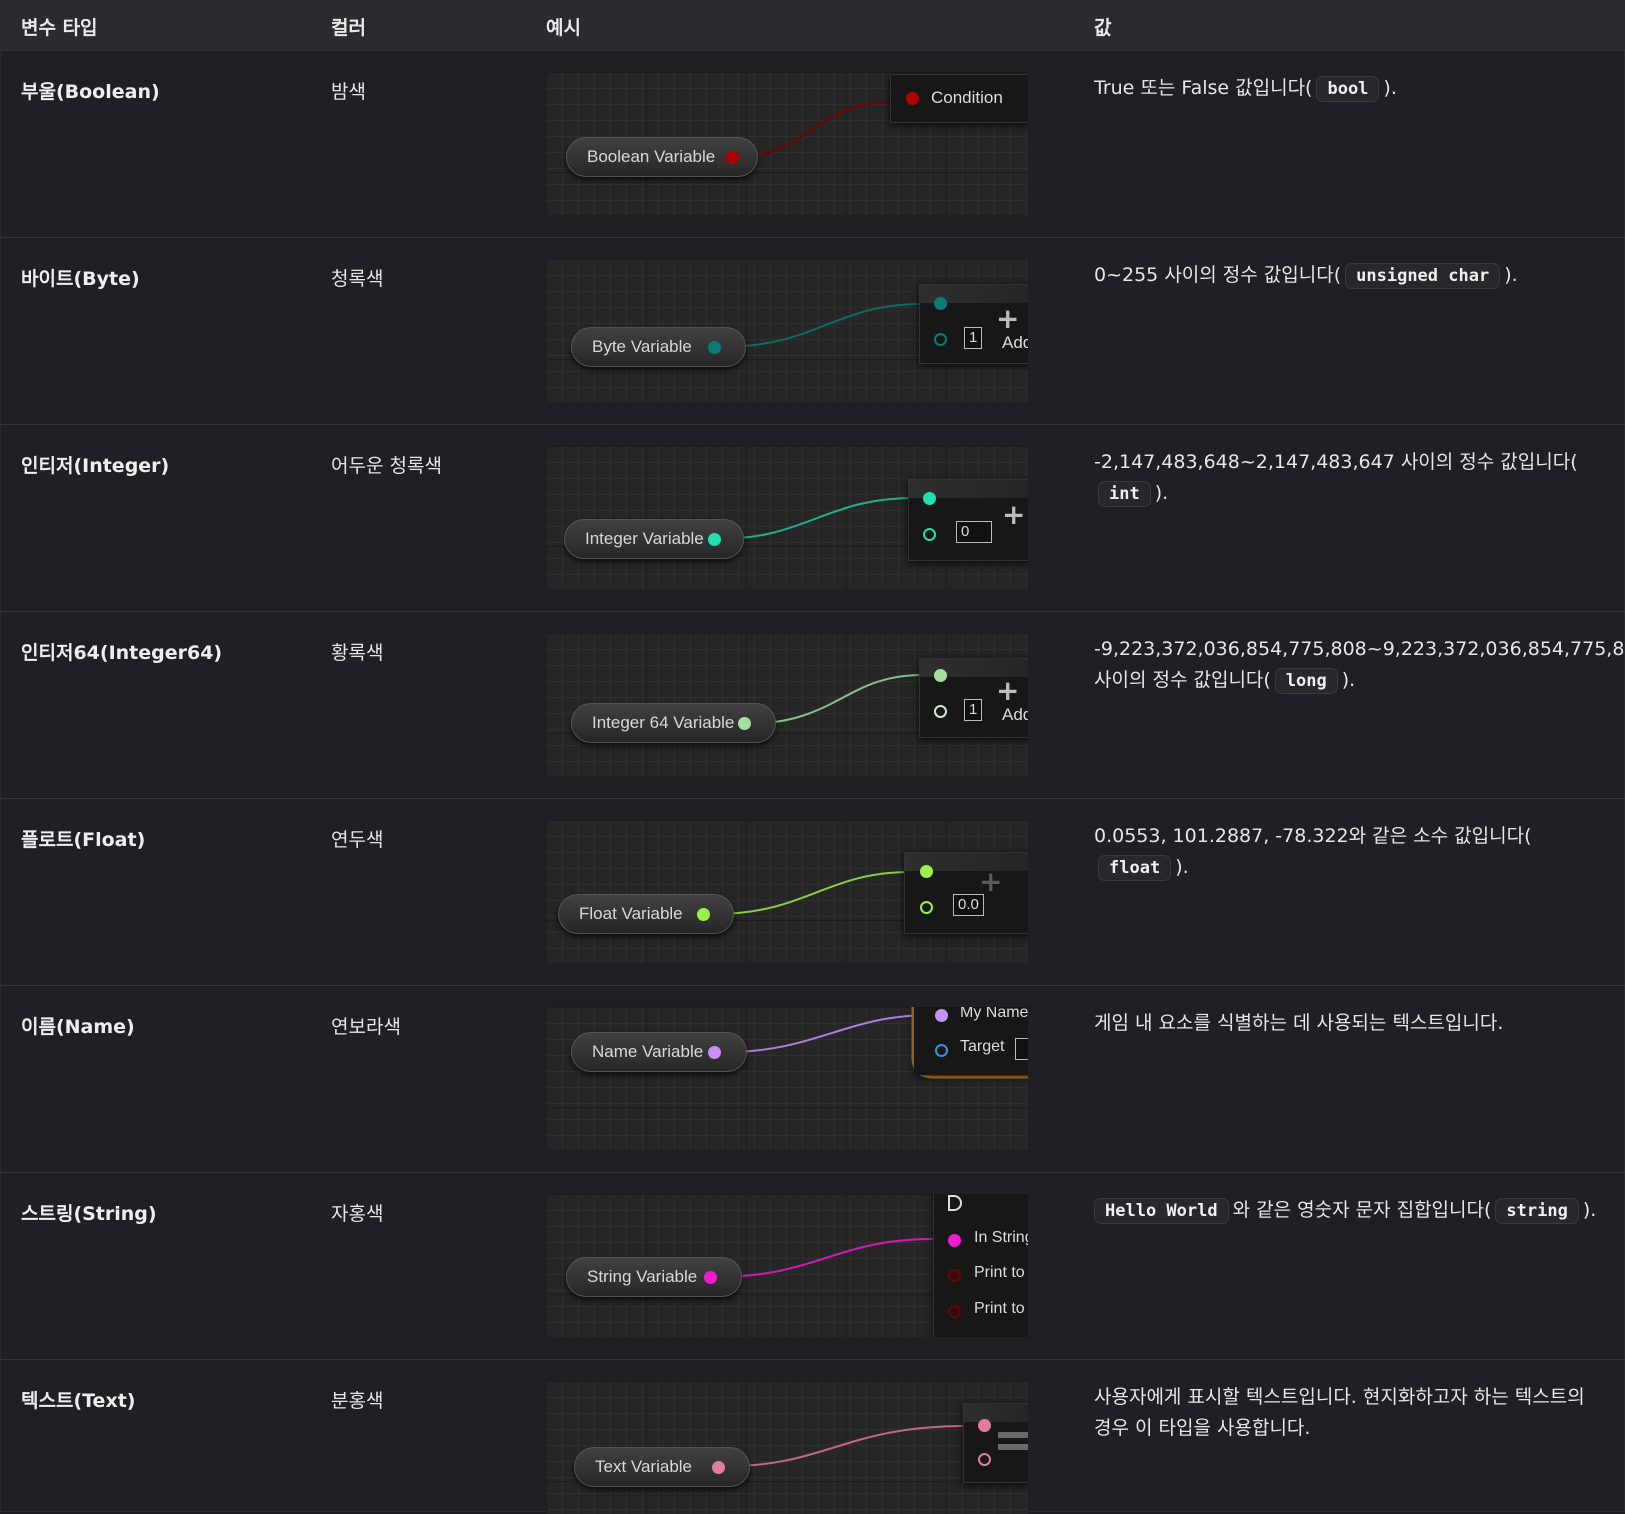 This screenshot has height=1514, width=1625. What do you see at coordinates (954, 1311) in the screenshot?
I see `print-to-log-pin-icon` at bounding box center [954, 1311].